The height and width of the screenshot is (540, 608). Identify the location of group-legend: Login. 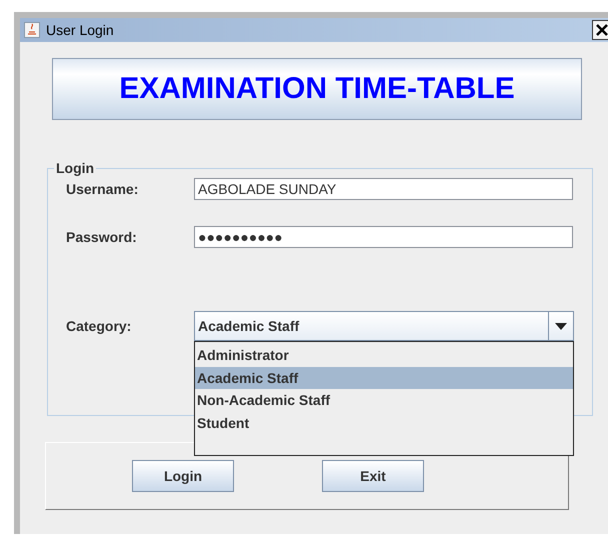
(75, 168).